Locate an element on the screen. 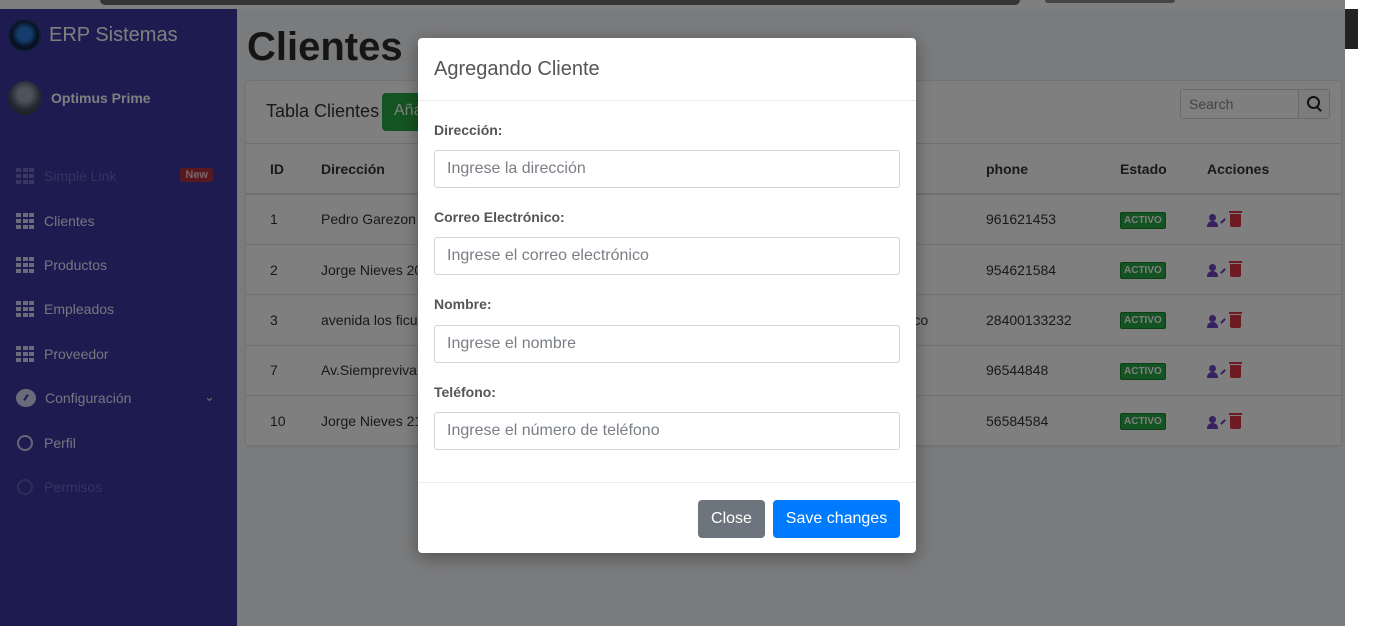  nombre-label: Nombre: is located at coordinates (463, 304).